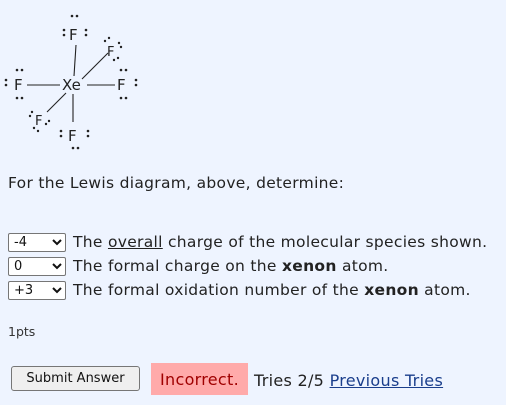 The image size is (506, 405). Describe the element at coordinates (18, 85) in the screenshot. I see `fluorine-left: F` at that location.